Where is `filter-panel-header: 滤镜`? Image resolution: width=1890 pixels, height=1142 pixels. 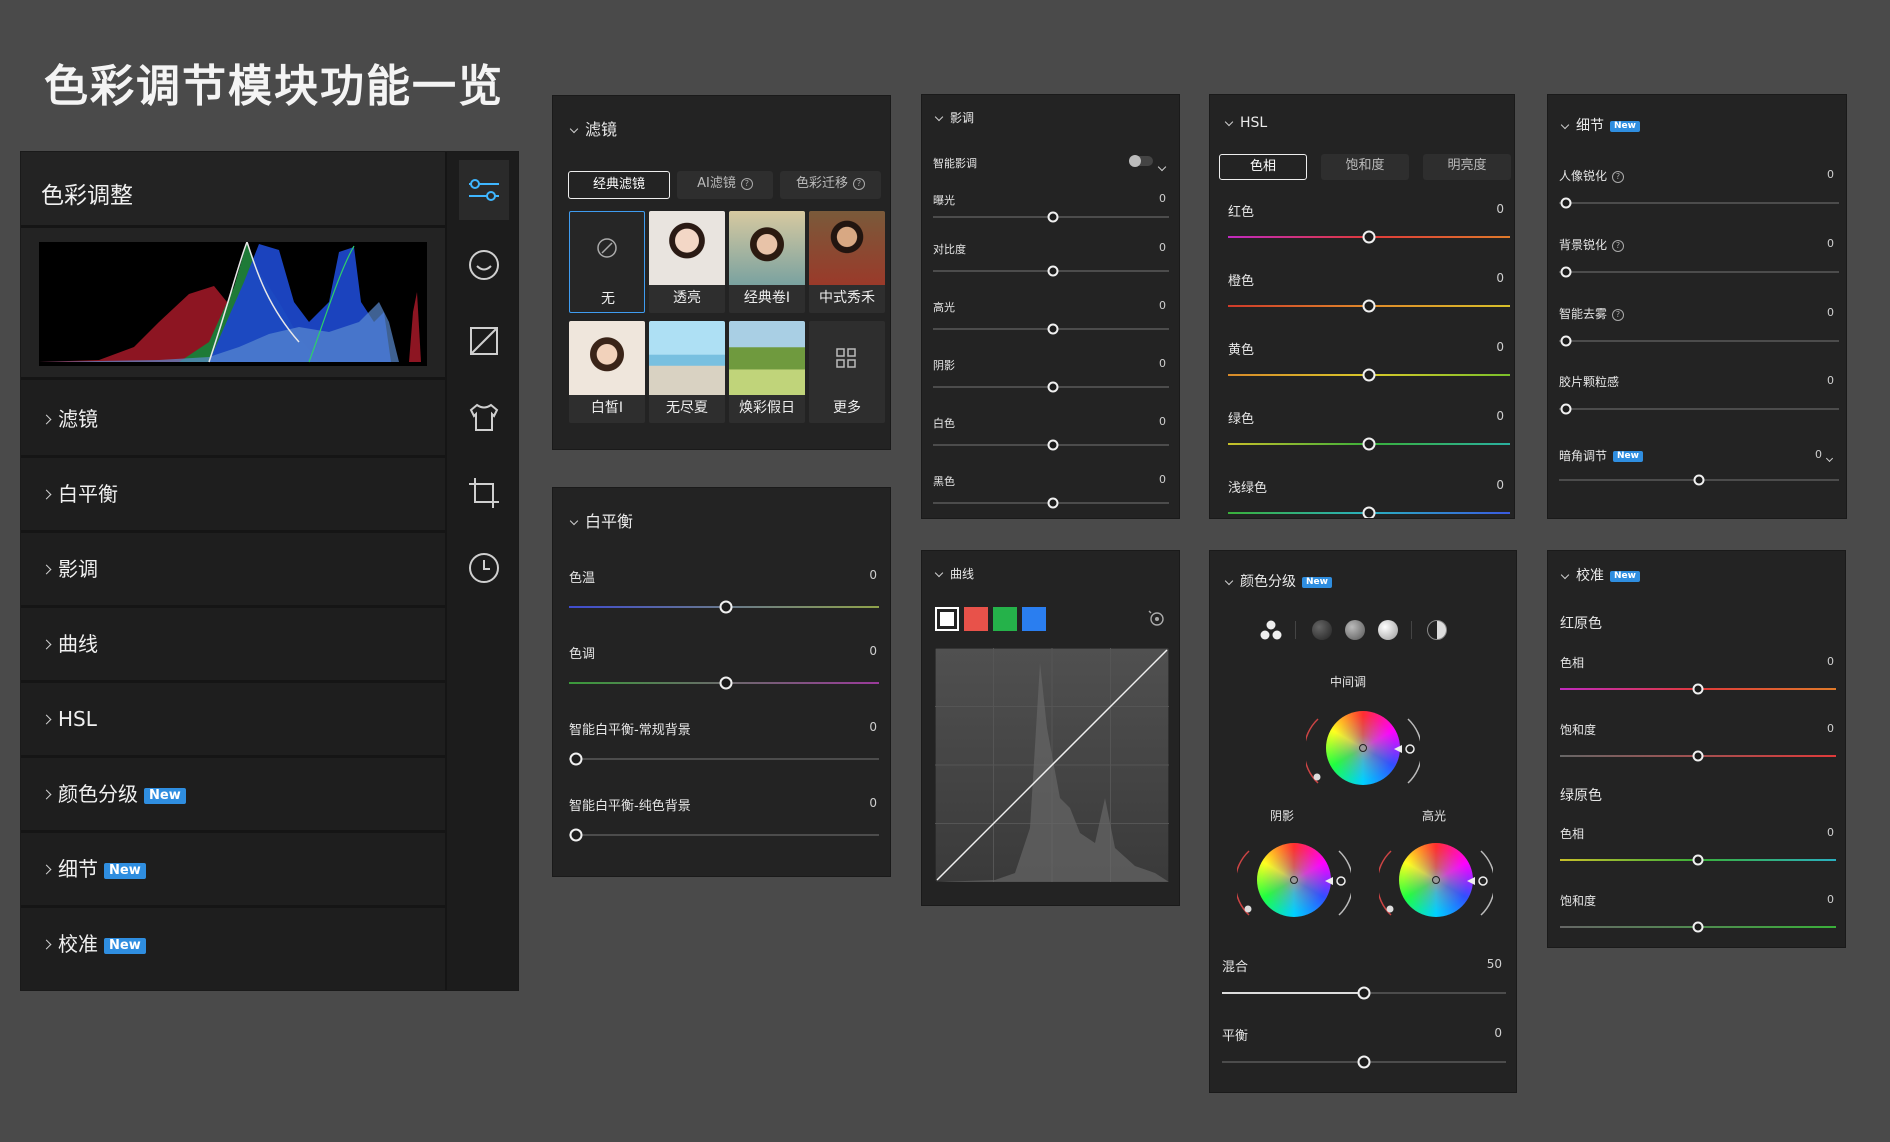
filter-panel-header: 滤镜 is located at coordinates (593, 128).